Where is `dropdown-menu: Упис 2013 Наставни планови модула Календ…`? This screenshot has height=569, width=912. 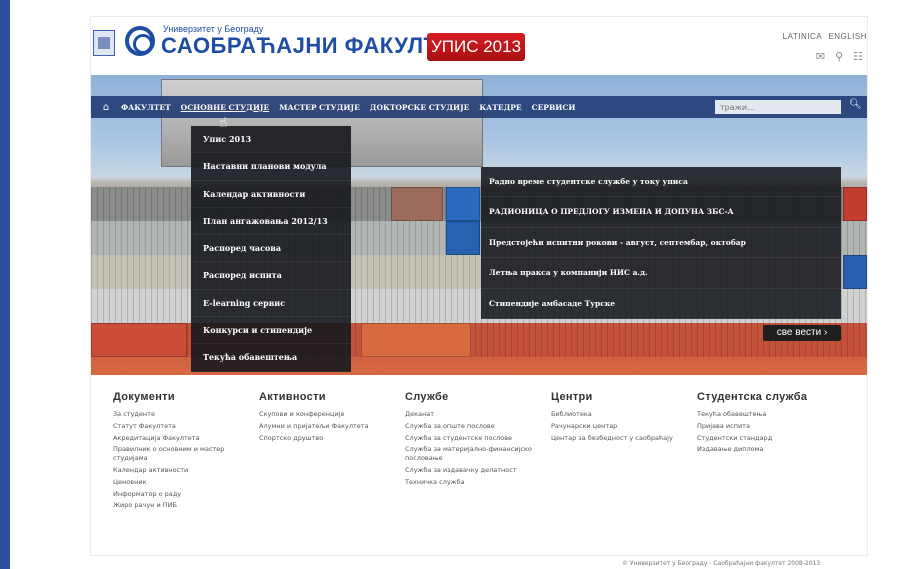
dropdown-menu: Упис 2013 Наставни планови модула Календ… is located at coordinates (271, 249).